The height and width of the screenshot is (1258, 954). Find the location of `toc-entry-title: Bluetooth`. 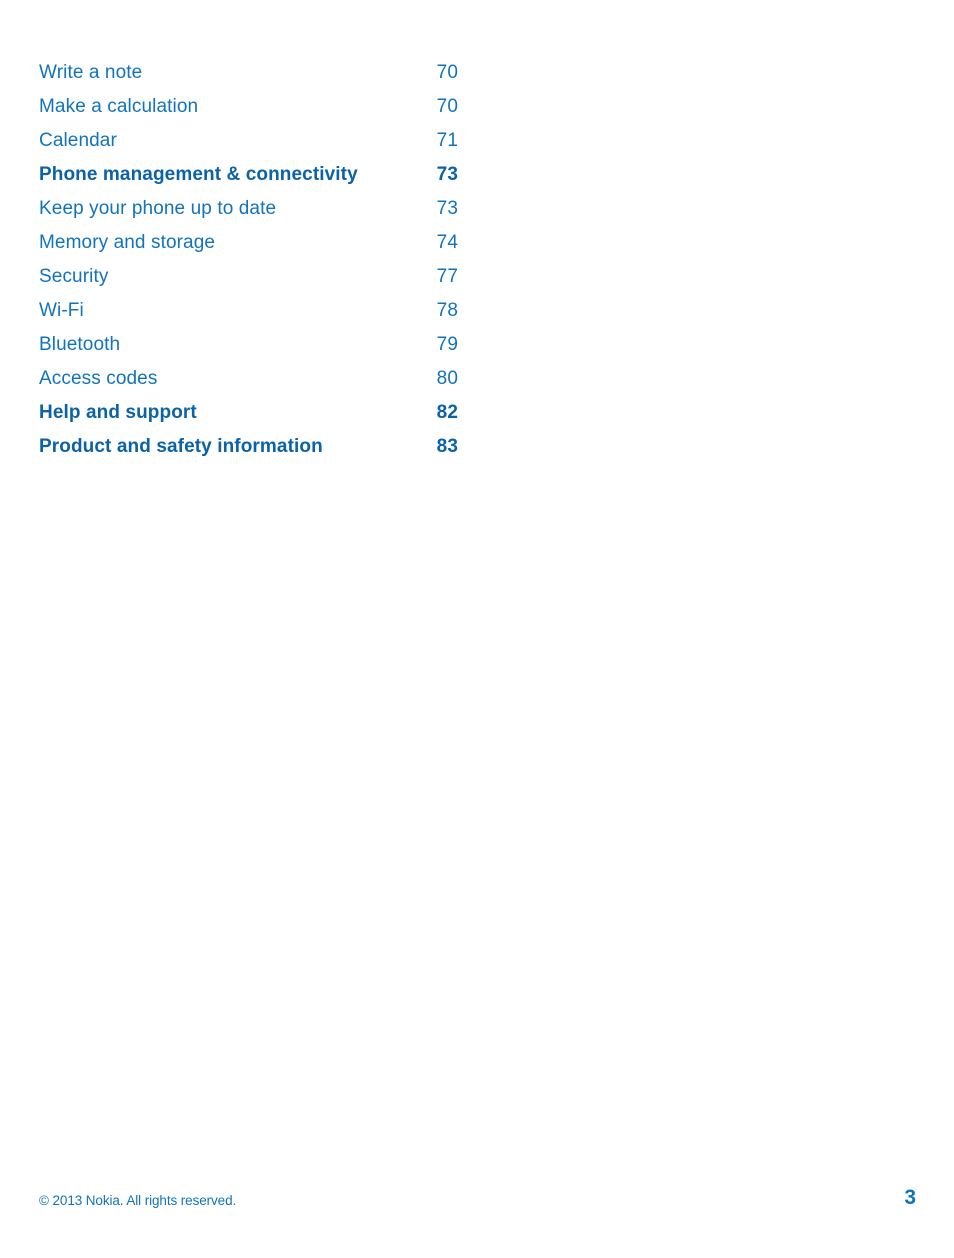

toc-entry-title: Bluetooth is located at coordinates (80, 344).